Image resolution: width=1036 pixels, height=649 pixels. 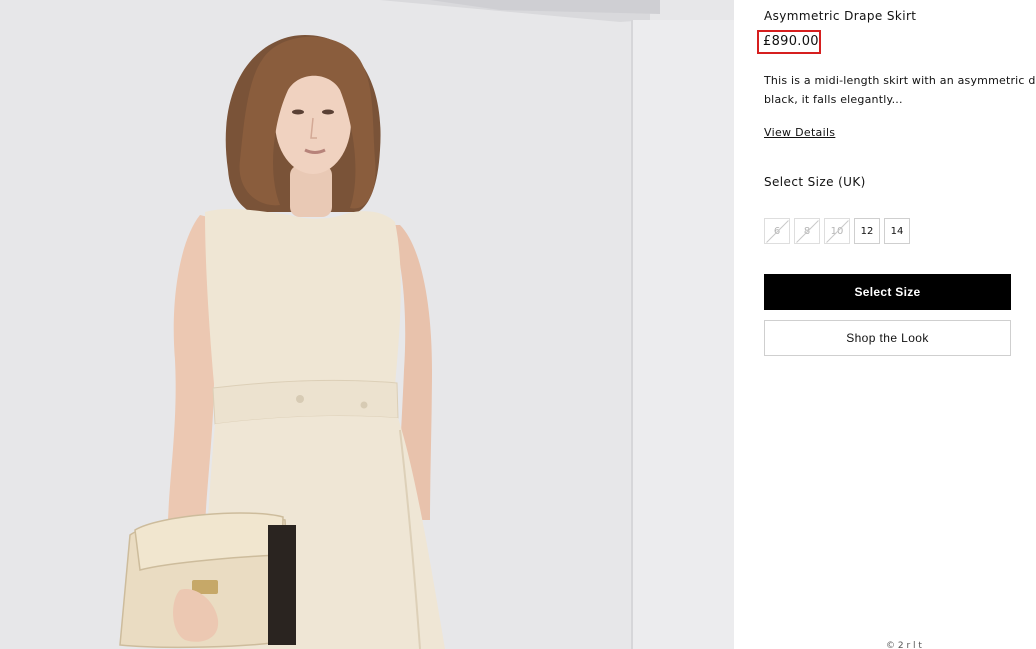 I want to click on footnote-text: © 2 r l t, so click(x=904, y=645).